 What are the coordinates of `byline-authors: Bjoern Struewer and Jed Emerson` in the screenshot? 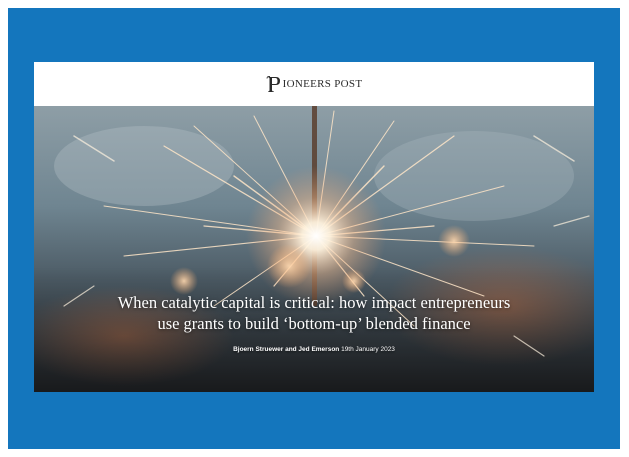 It's located at (286, 349).